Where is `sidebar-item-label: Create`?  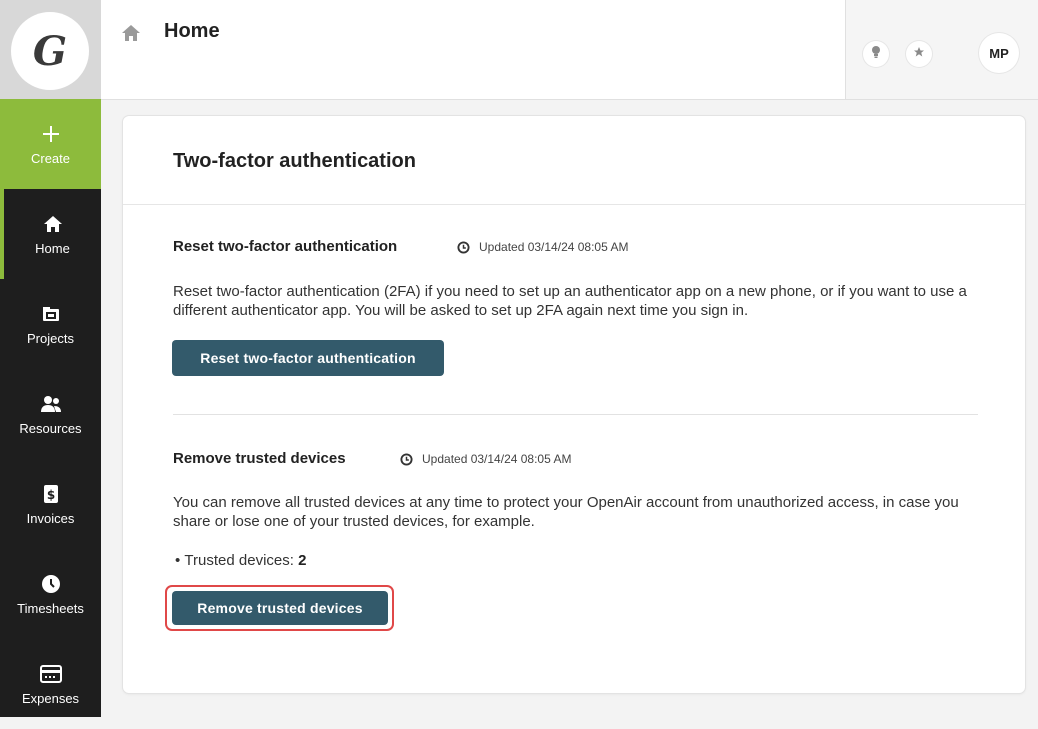 sidebar-item-label: Create is located at coordinates (50, 158).